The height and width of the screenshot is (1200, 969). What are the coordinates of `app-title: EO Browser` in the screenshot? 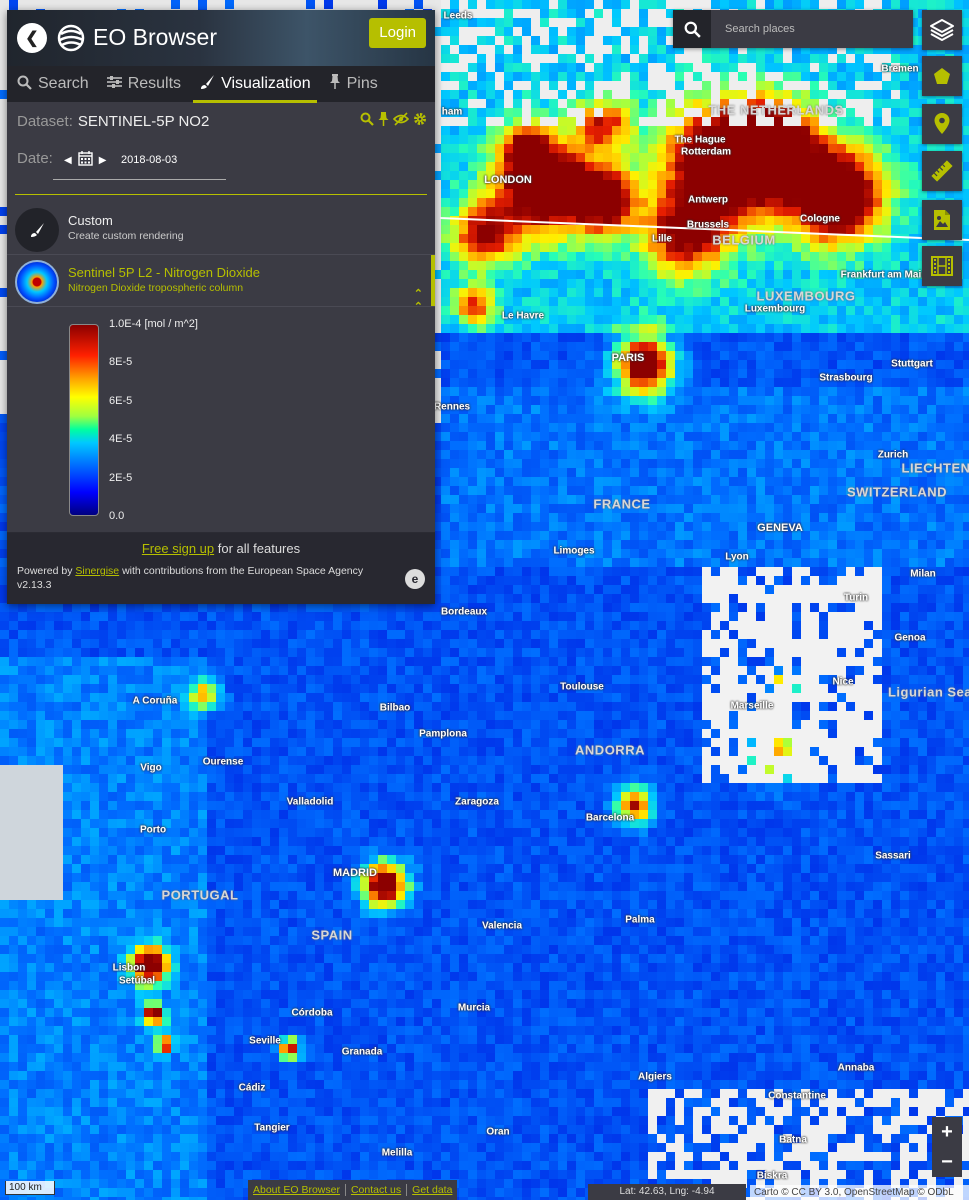 It's located at (155, 37).